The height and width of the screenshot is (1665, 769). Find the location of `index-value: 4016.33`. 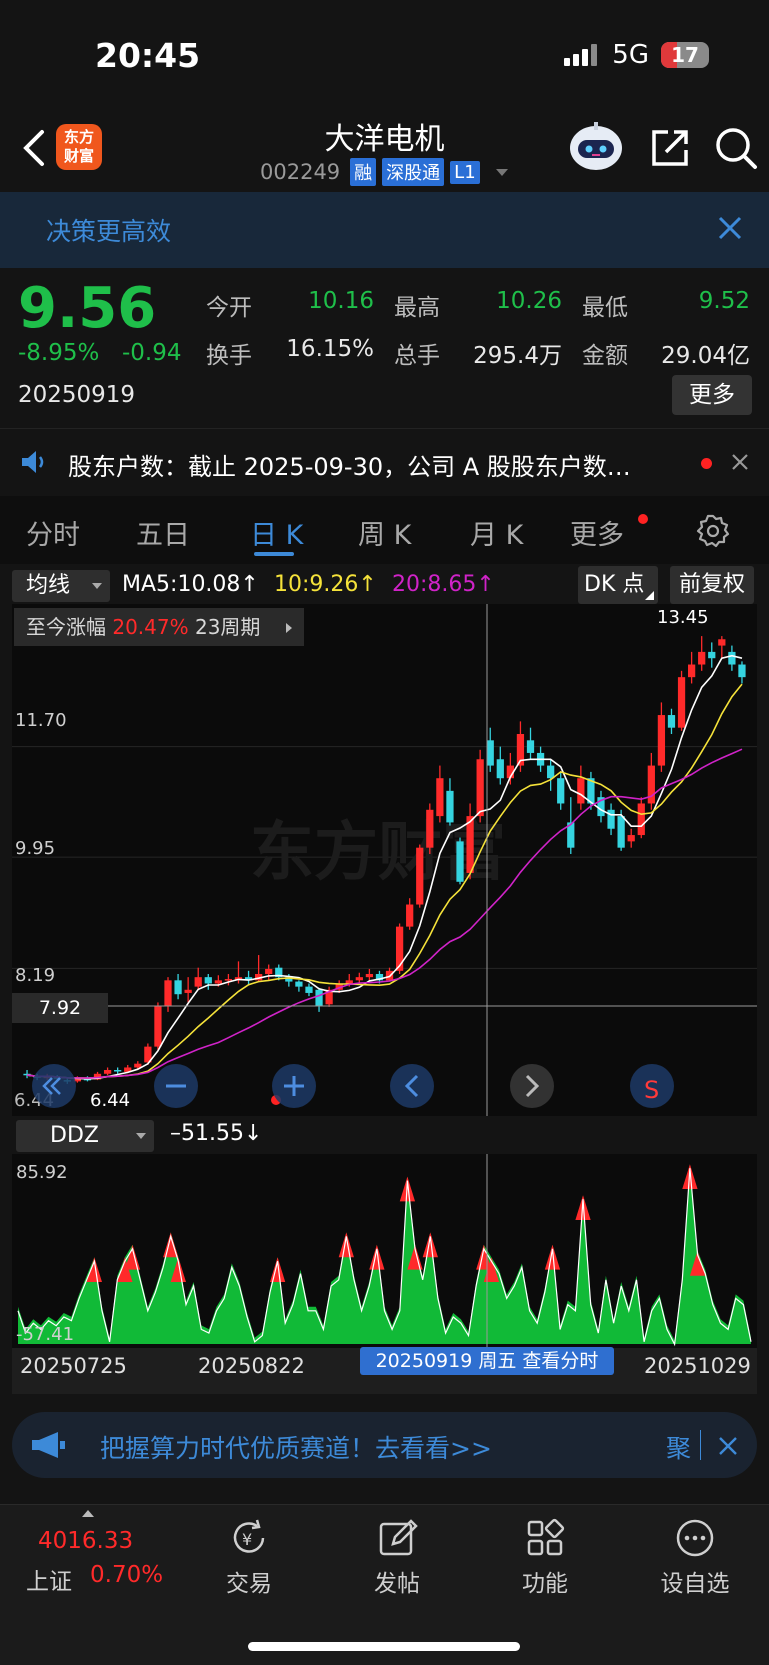

index-value: 4016.33 is located at coordinates (85, 1541).